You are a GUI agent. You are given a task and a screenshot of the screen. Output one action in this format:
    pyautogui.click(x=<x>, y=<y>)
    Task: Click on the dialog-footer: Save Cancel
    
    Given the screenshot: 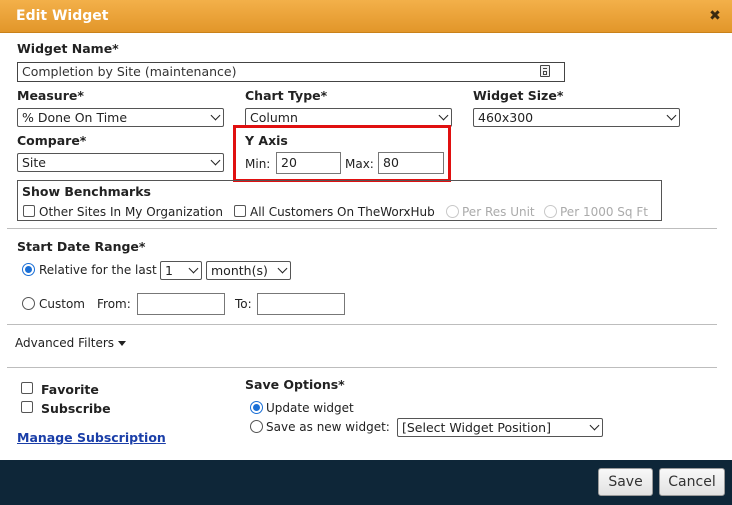 What is the action you would take?
    pyautogui.click(x=366, y=482)
    